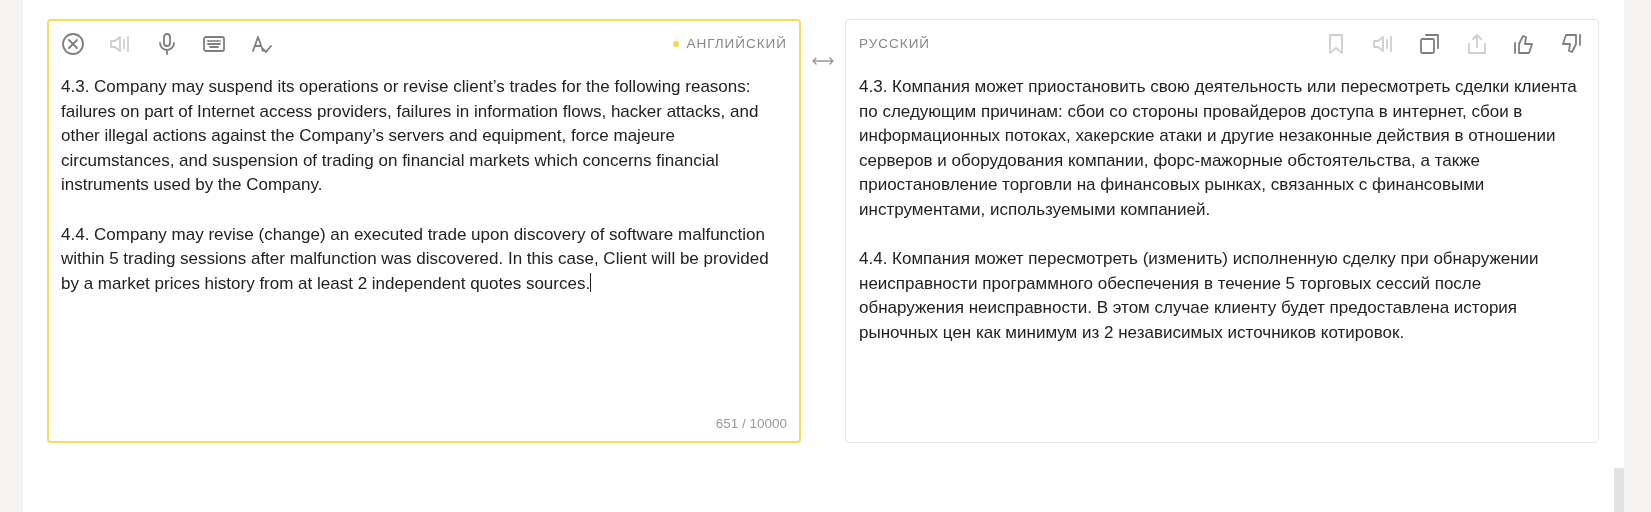  I want to click on translation-paragraph: 4.3. Компания может приостановить свою деятельность или пересмотреть сделки клиента по следующим причинам: сбои со стороны провайдеров доступа в интернет, сбои в информационных потоках, хакерские атаки и другие незаконные действия в отношении серверов и оборудования компании, форс-мажорные обстоятельства, а также приостановление торговли на финансовых рынках, связанных с финансовыми инструментами, используемыми компанией., so click(1218, 148).